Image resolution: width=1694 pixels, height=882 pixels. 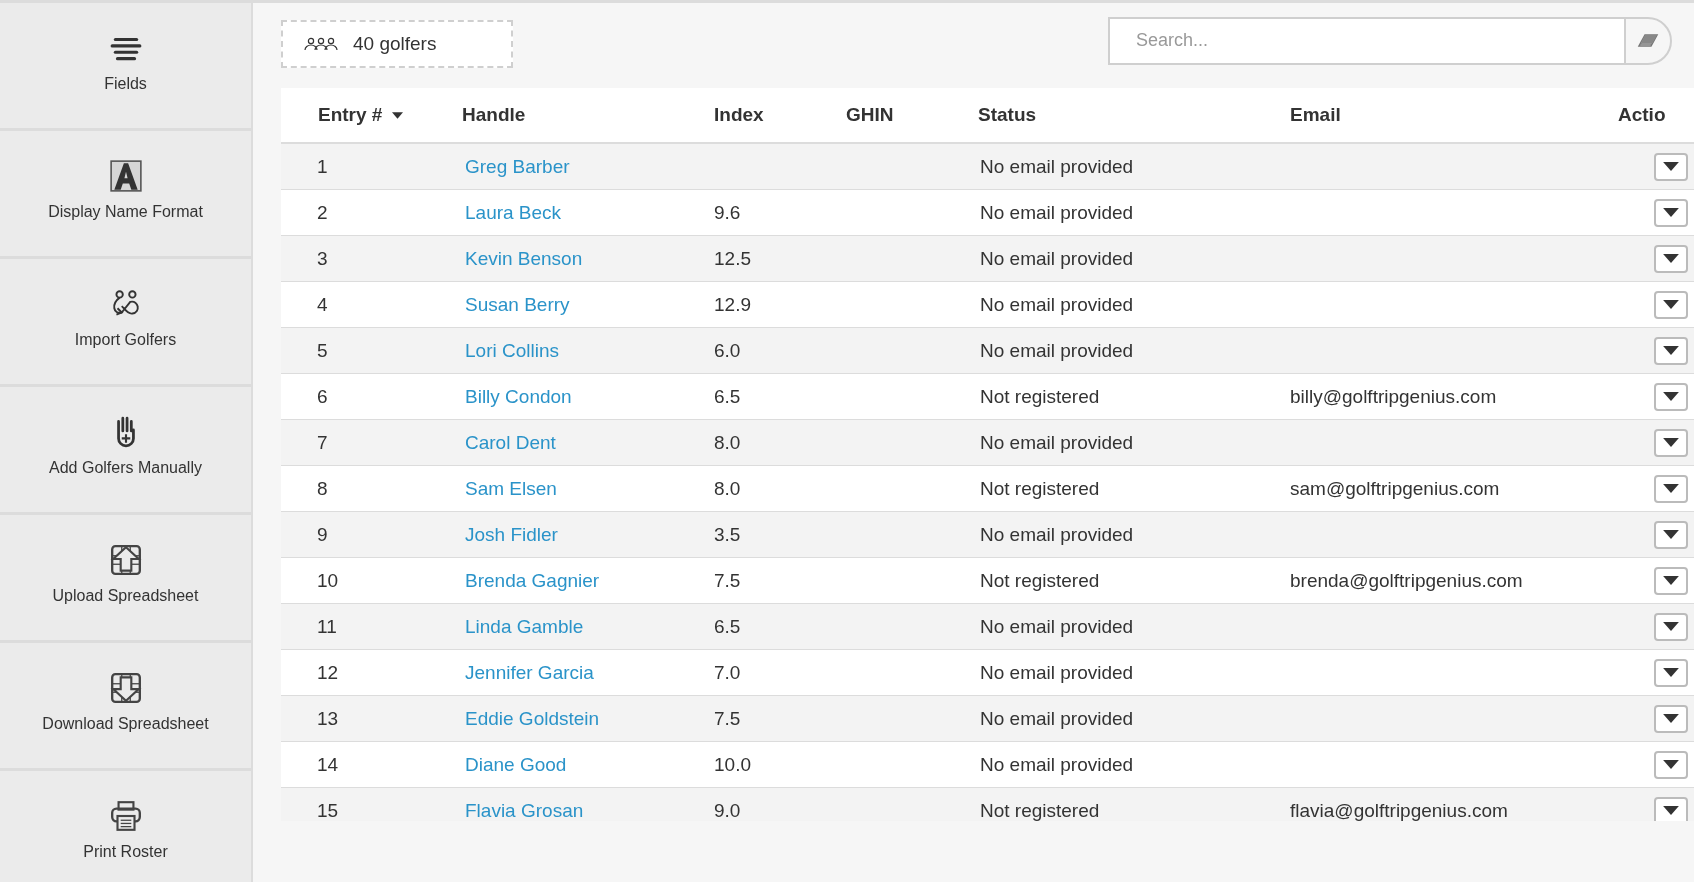 What do you see at coordinates (513, 212) in the screenshot?
I see `golfer-name-link: Laura Beck` at bounding box center [513, 212].